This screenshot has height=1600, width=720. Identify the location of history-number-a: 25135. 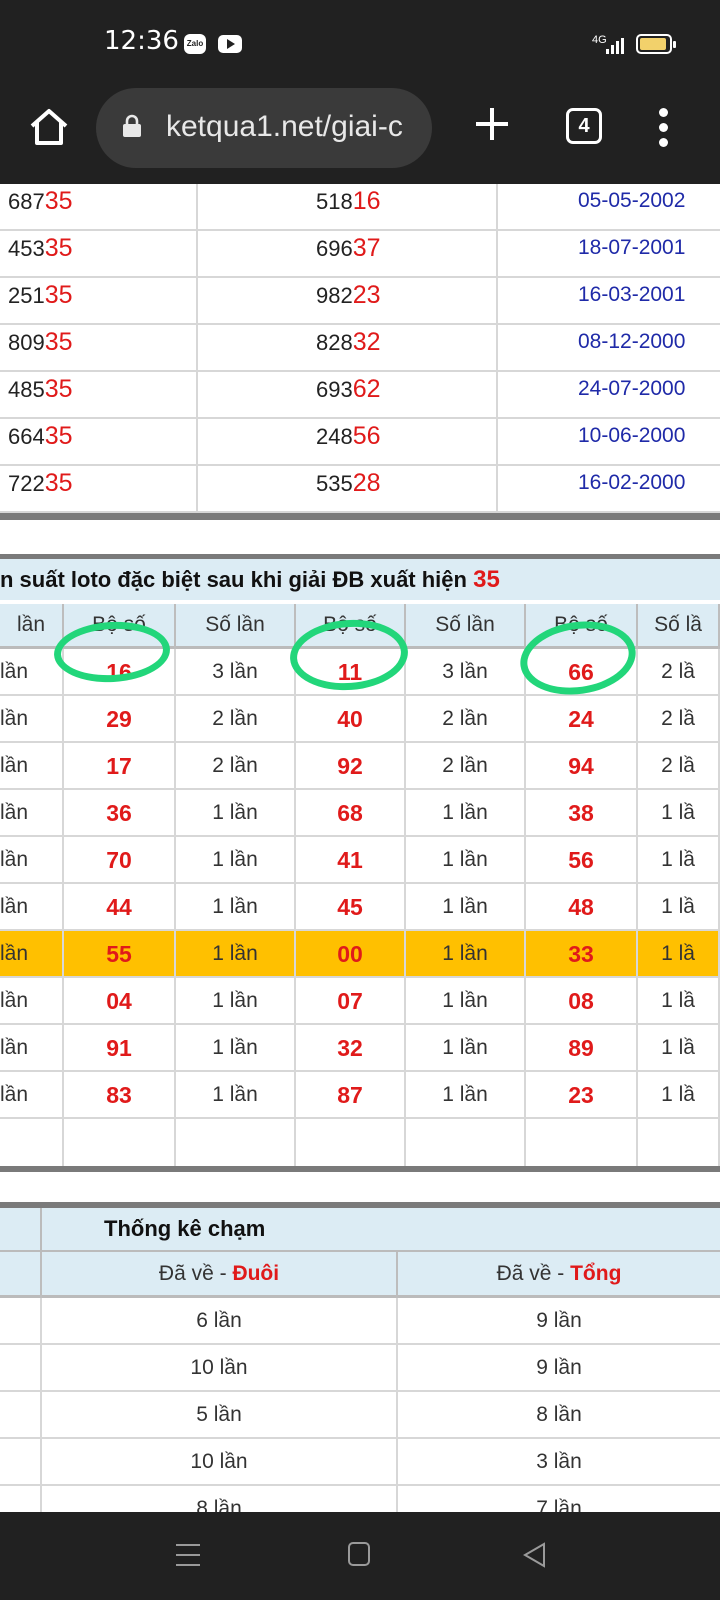
(99, 300).